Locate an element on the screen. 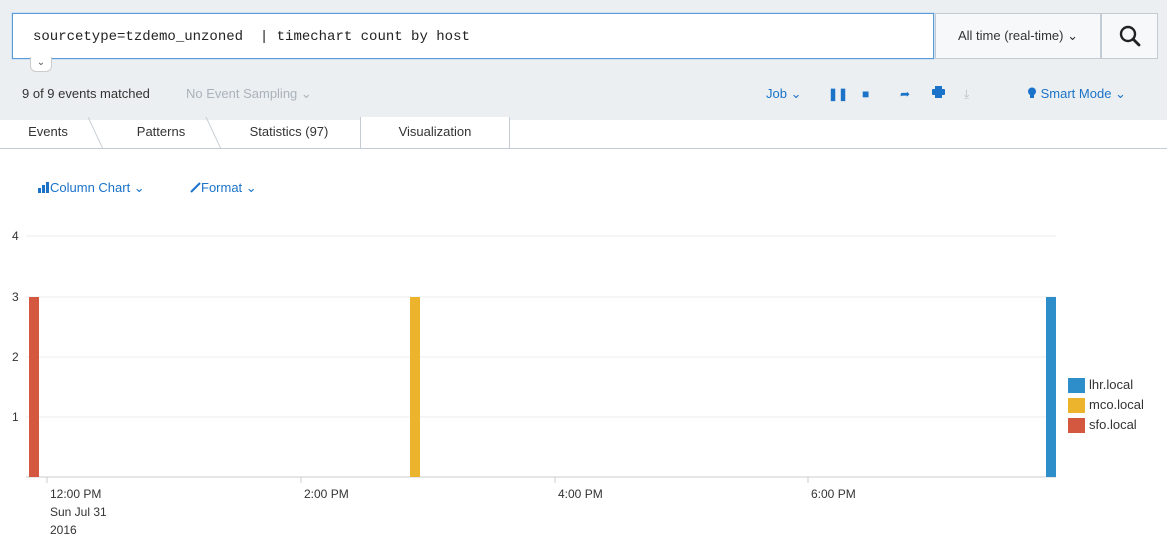  lightbulb-icon is located at coordinates (1032, 92).